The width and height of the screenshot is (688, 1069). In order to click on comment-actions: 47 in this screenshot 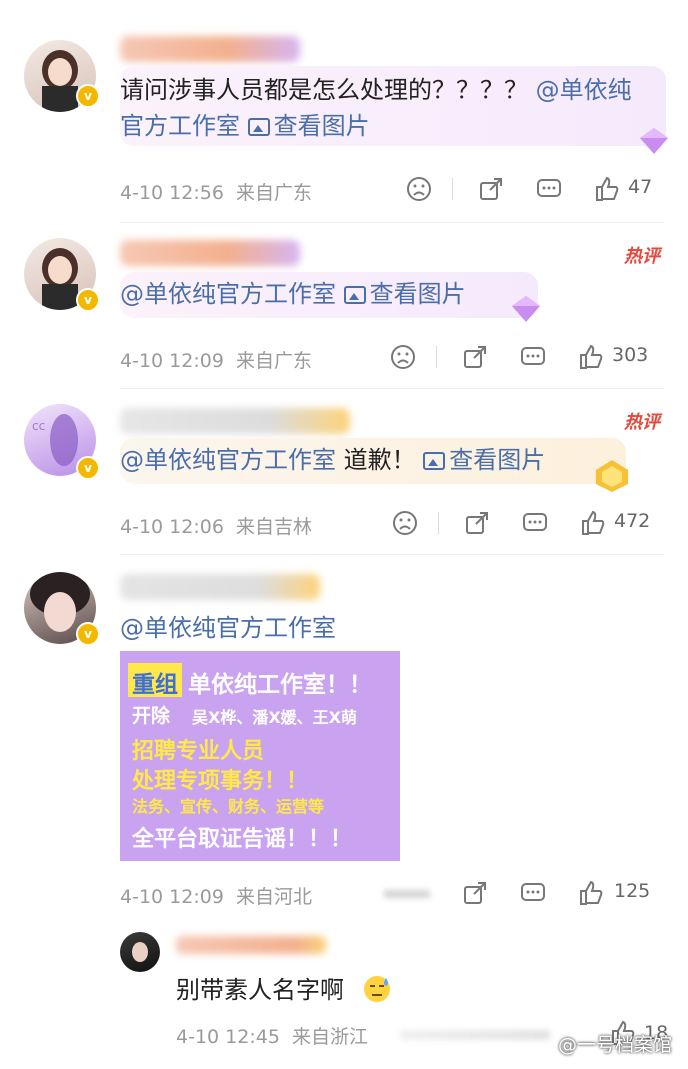, I will do `click(536, 191)`.